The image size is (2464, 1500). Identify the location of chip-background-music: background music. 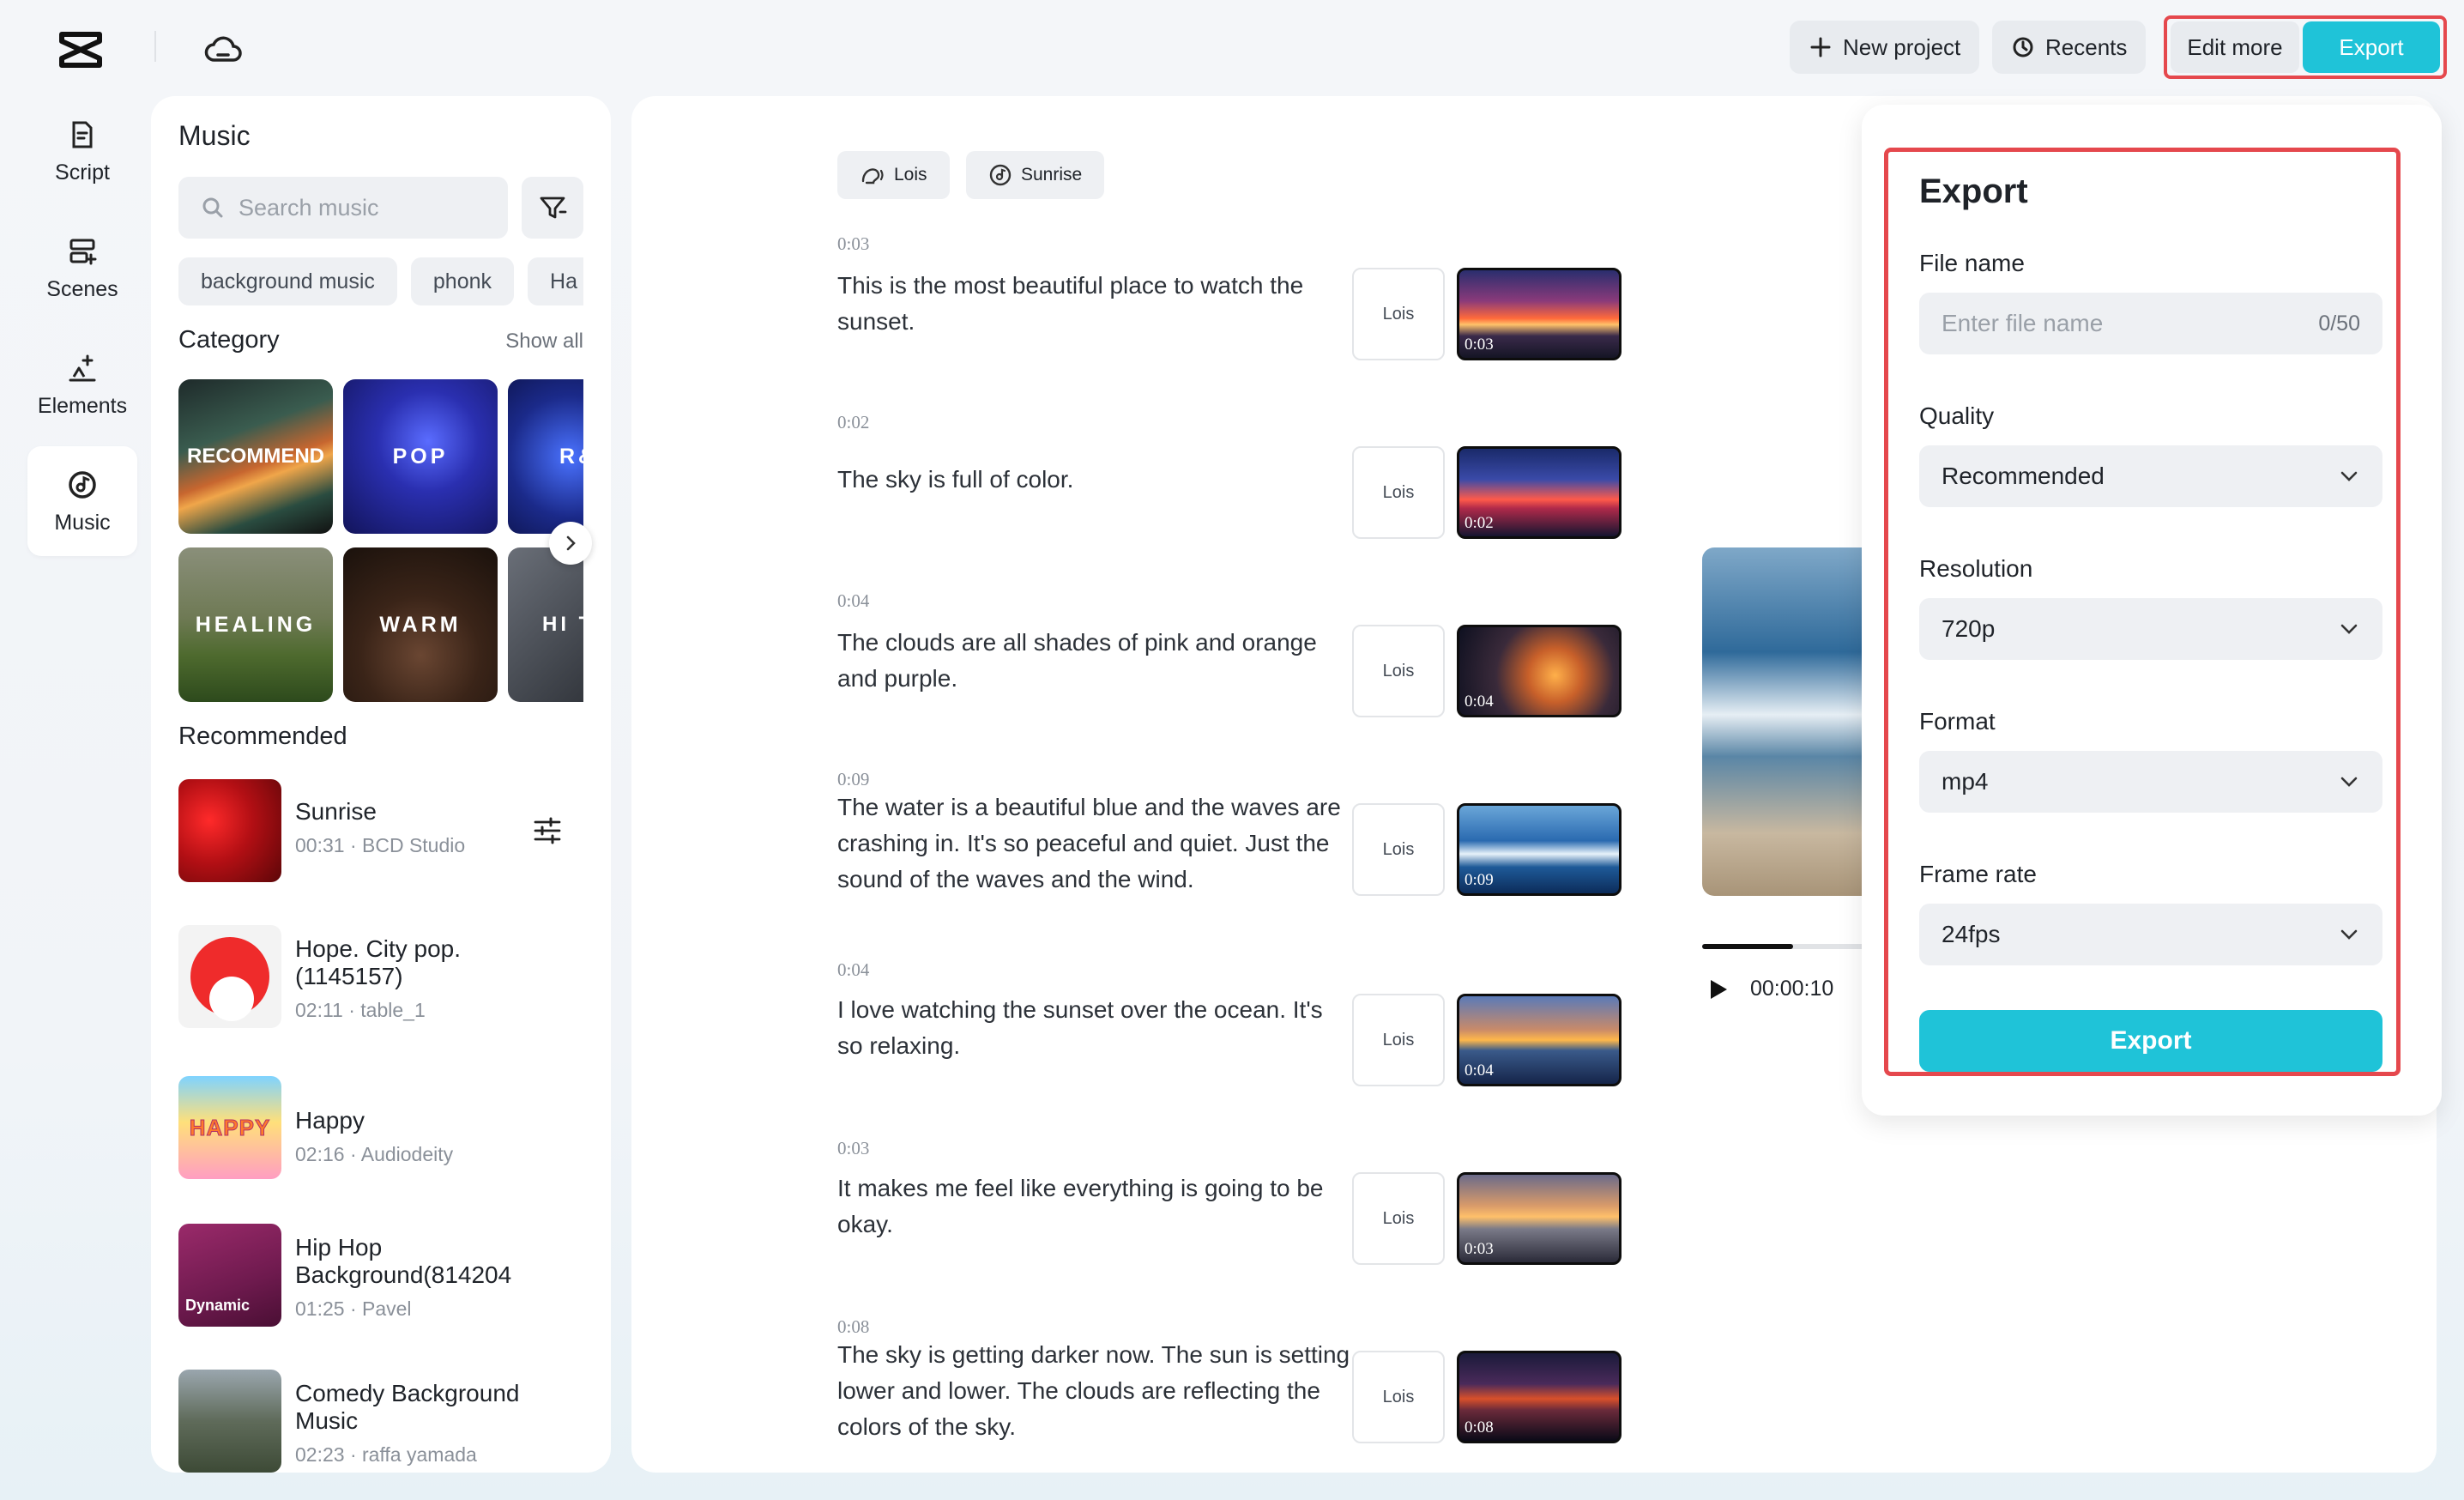
(287, 281).